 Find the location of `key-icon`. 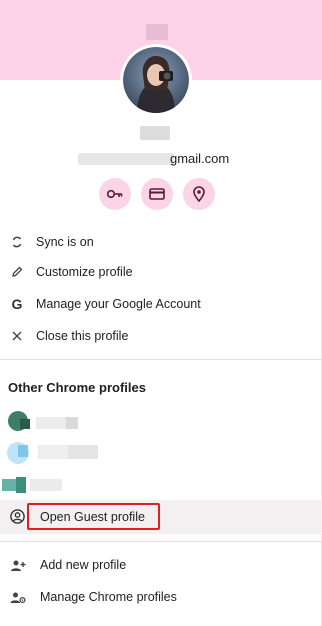

key-icon is located at coordinates (115, 194).